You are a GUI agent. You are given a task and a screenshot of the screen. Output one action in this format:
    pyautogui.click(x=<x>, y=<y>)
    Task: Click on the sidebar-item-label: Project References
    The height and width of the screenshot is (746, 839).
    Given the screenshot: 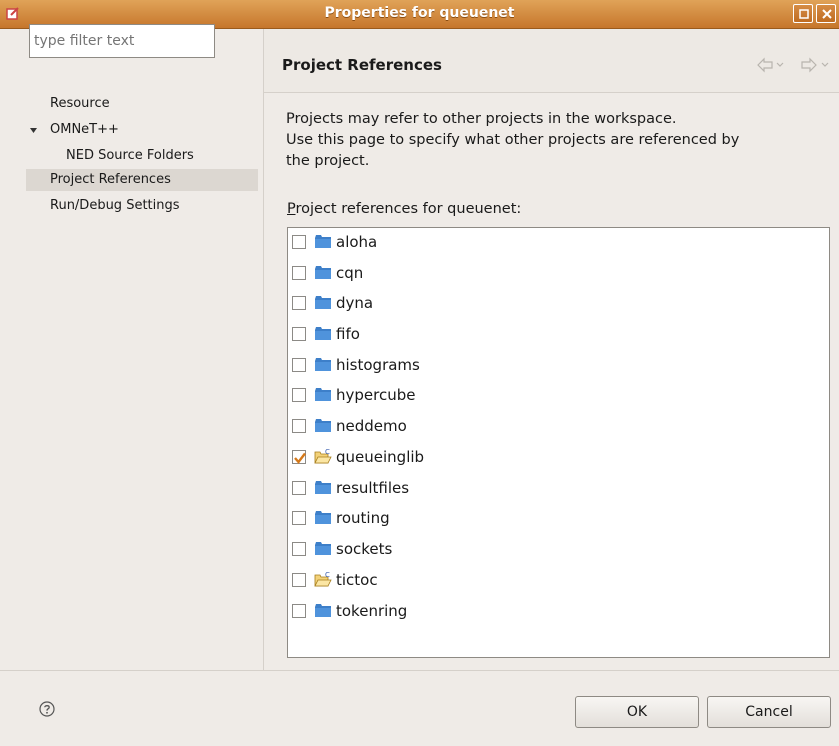 What is the action you would take?
    pyautogui.click(x=110, y=179)
    